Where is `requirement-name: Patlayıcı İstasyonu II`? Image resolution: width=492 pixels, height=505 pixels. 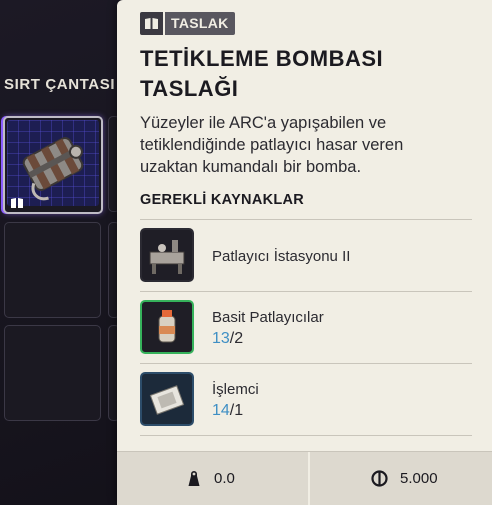
requirement-name: Patlayıcı İstasyonu II is located at coordinates (281, 256).